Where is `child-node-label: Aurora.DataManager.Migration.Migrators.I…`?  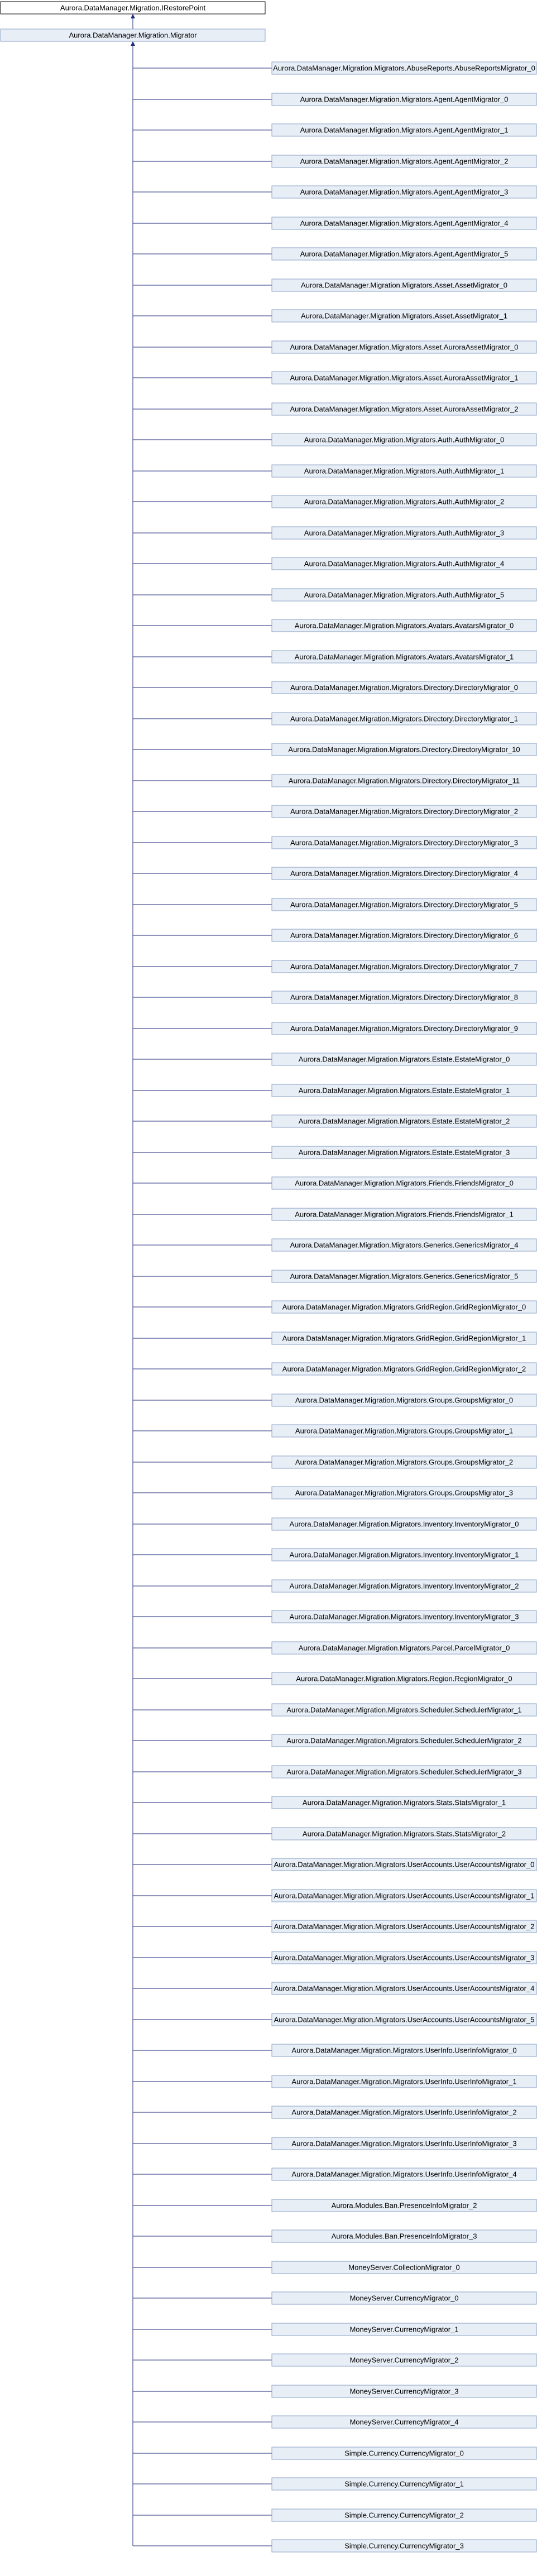 child-node-label: Aurora.DataManager.Migration.Migrators.I… is located at coordinates (405, 1617).